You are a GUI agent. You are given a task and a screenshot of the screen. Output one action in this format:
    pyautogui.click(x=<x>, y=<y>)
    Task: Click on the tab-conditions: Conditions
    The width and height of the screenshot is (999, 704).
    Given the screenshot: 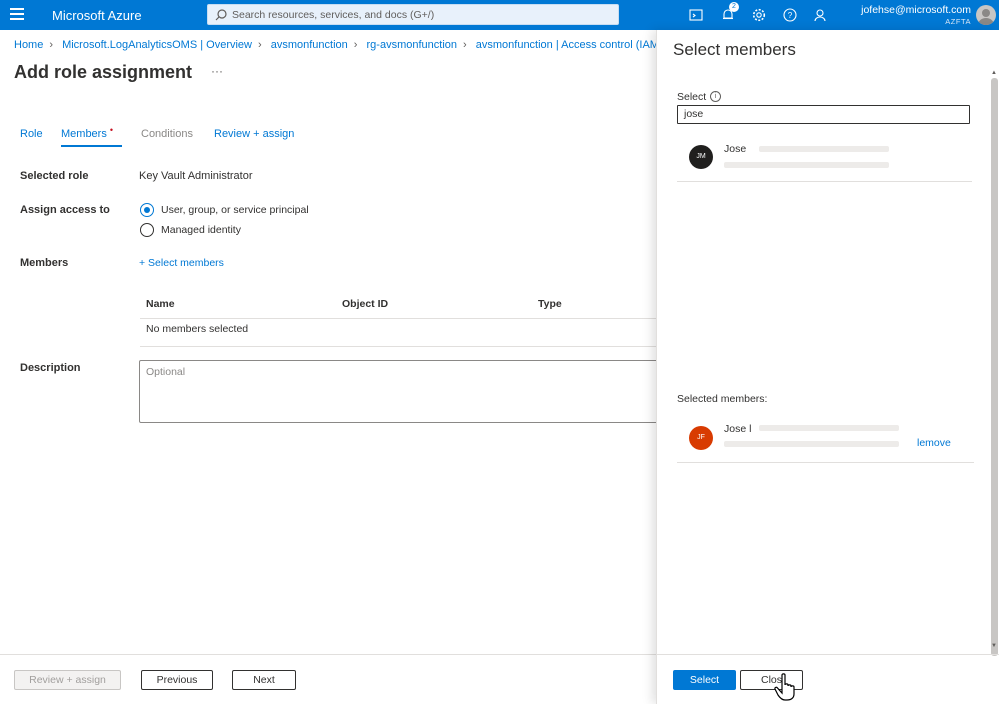 What is the action you would take?
    pyautogui.click(x=167, y=134)
    